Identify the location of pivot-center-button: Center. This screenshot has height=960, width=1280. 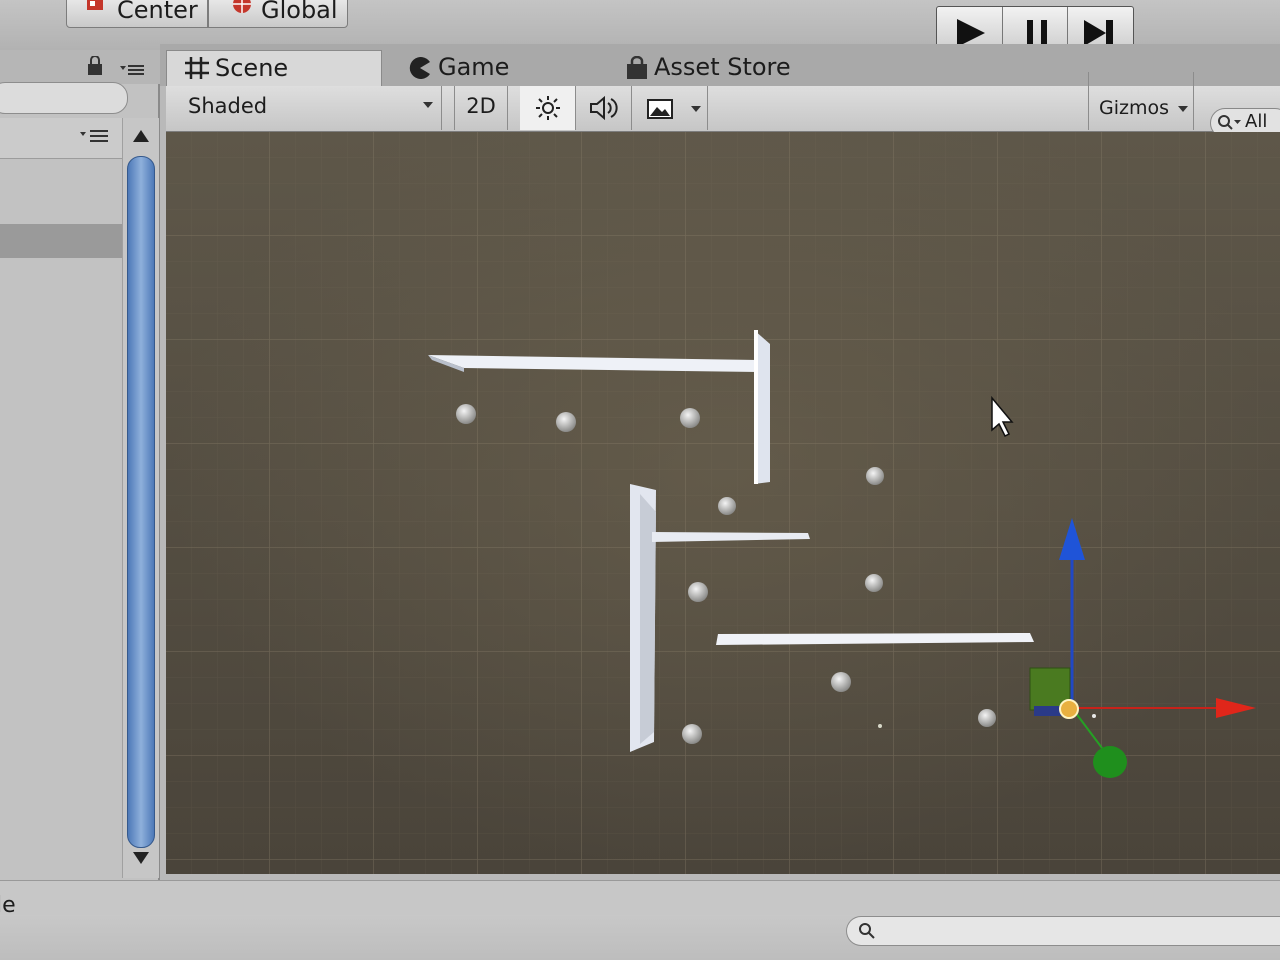
(137, 14).